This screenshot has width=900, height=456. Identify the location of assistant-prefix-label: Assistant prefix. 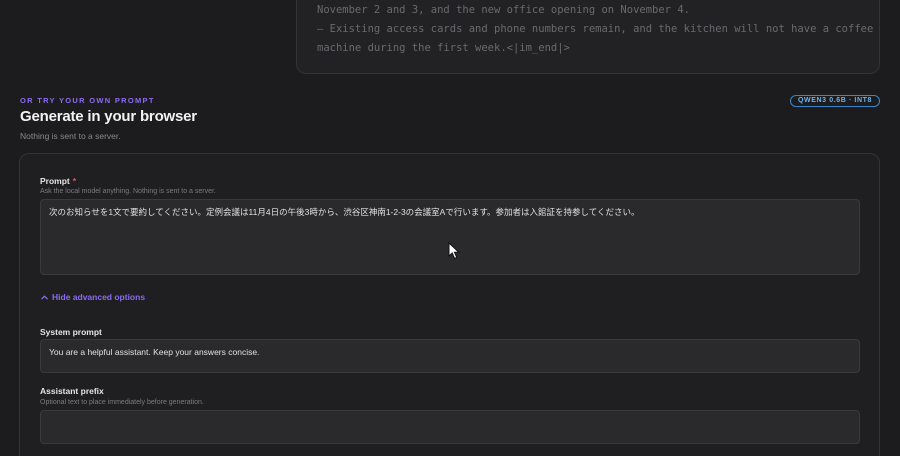
(72, 391).